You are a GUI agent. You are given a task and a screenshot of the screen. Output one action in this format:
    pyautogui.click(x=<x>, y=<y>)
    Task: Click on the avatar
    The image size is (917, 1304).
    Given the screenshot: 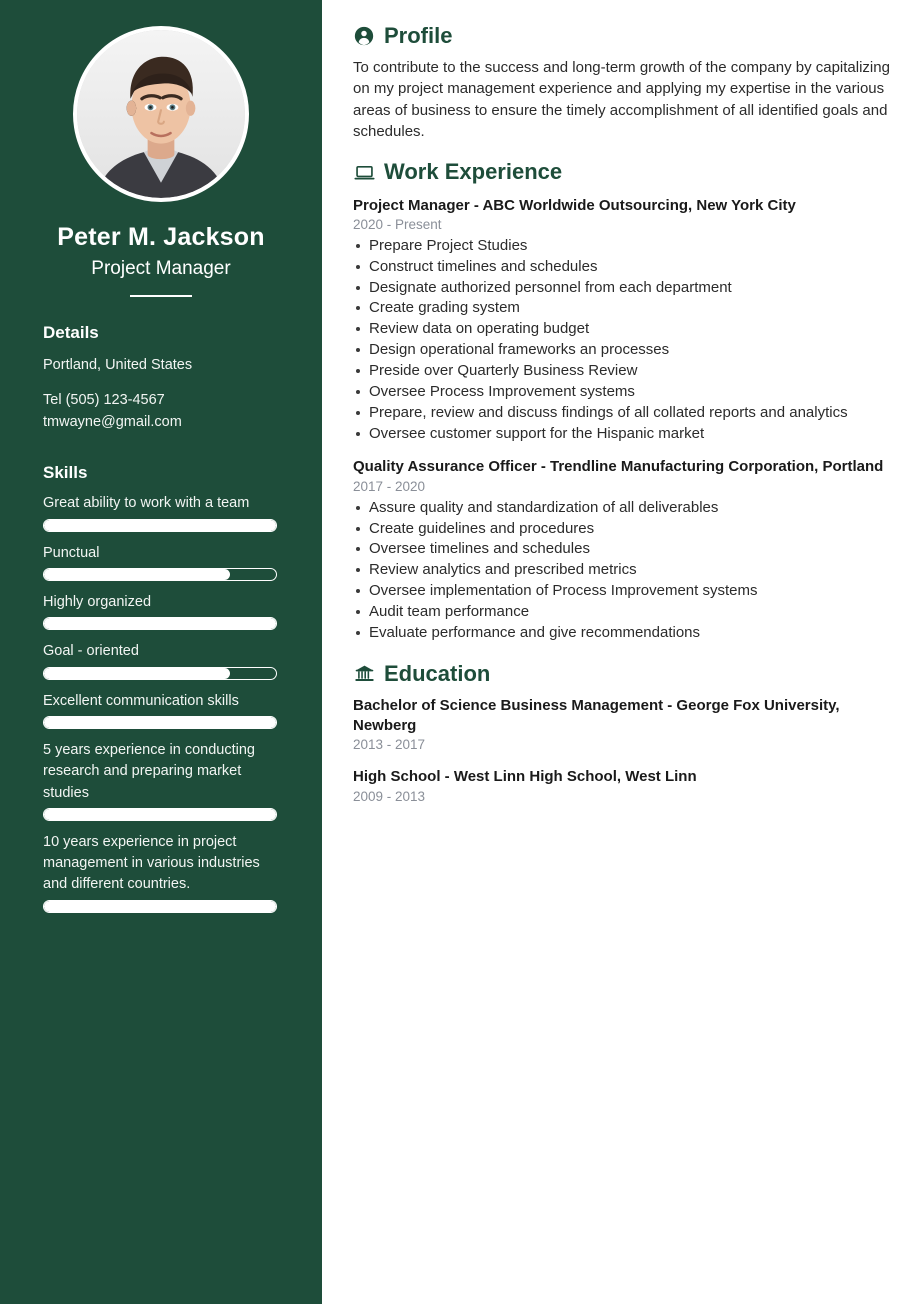 What is the action you would take?
    pyautogui.click(x=161, y=114)
    